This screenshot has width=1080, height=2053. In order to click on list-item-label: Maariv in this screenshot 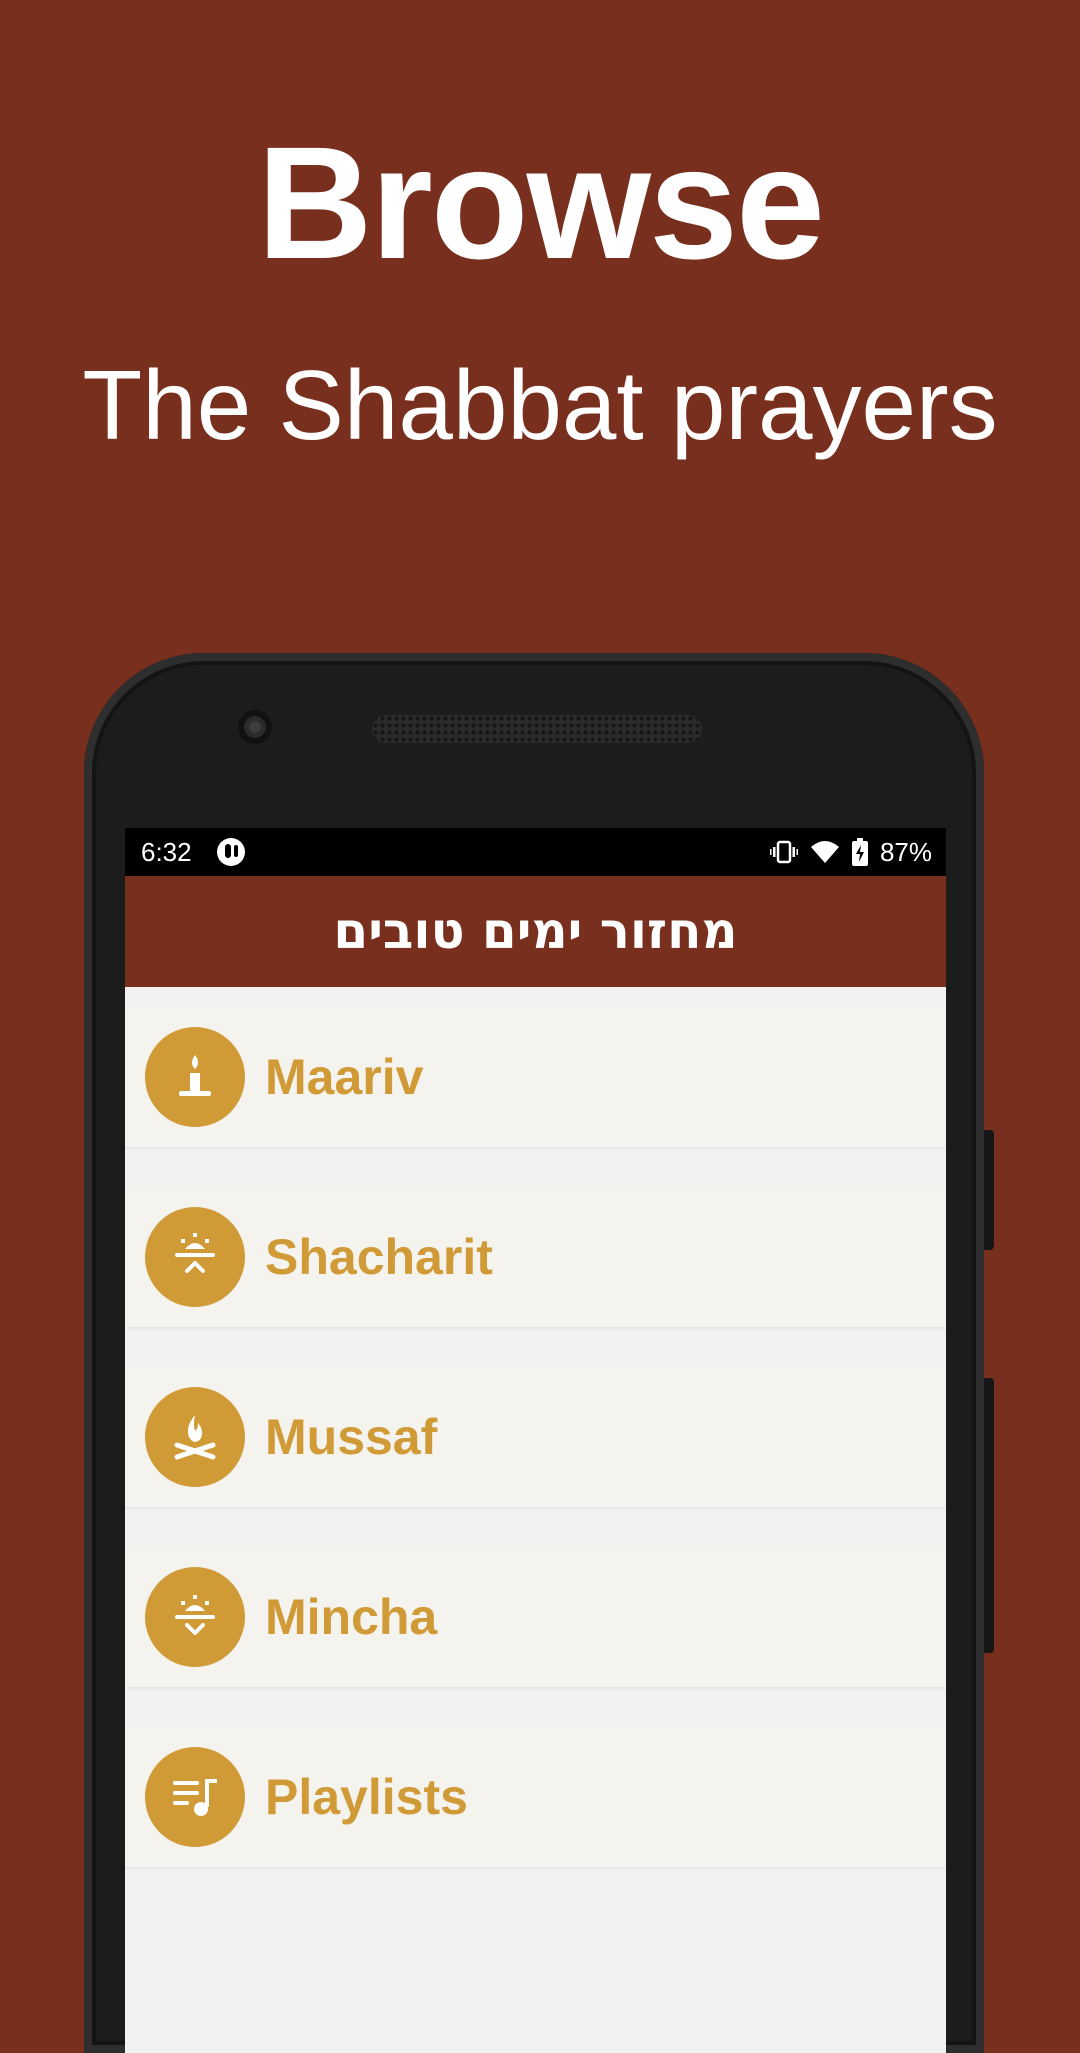, I will do `click(344, 1077)`.